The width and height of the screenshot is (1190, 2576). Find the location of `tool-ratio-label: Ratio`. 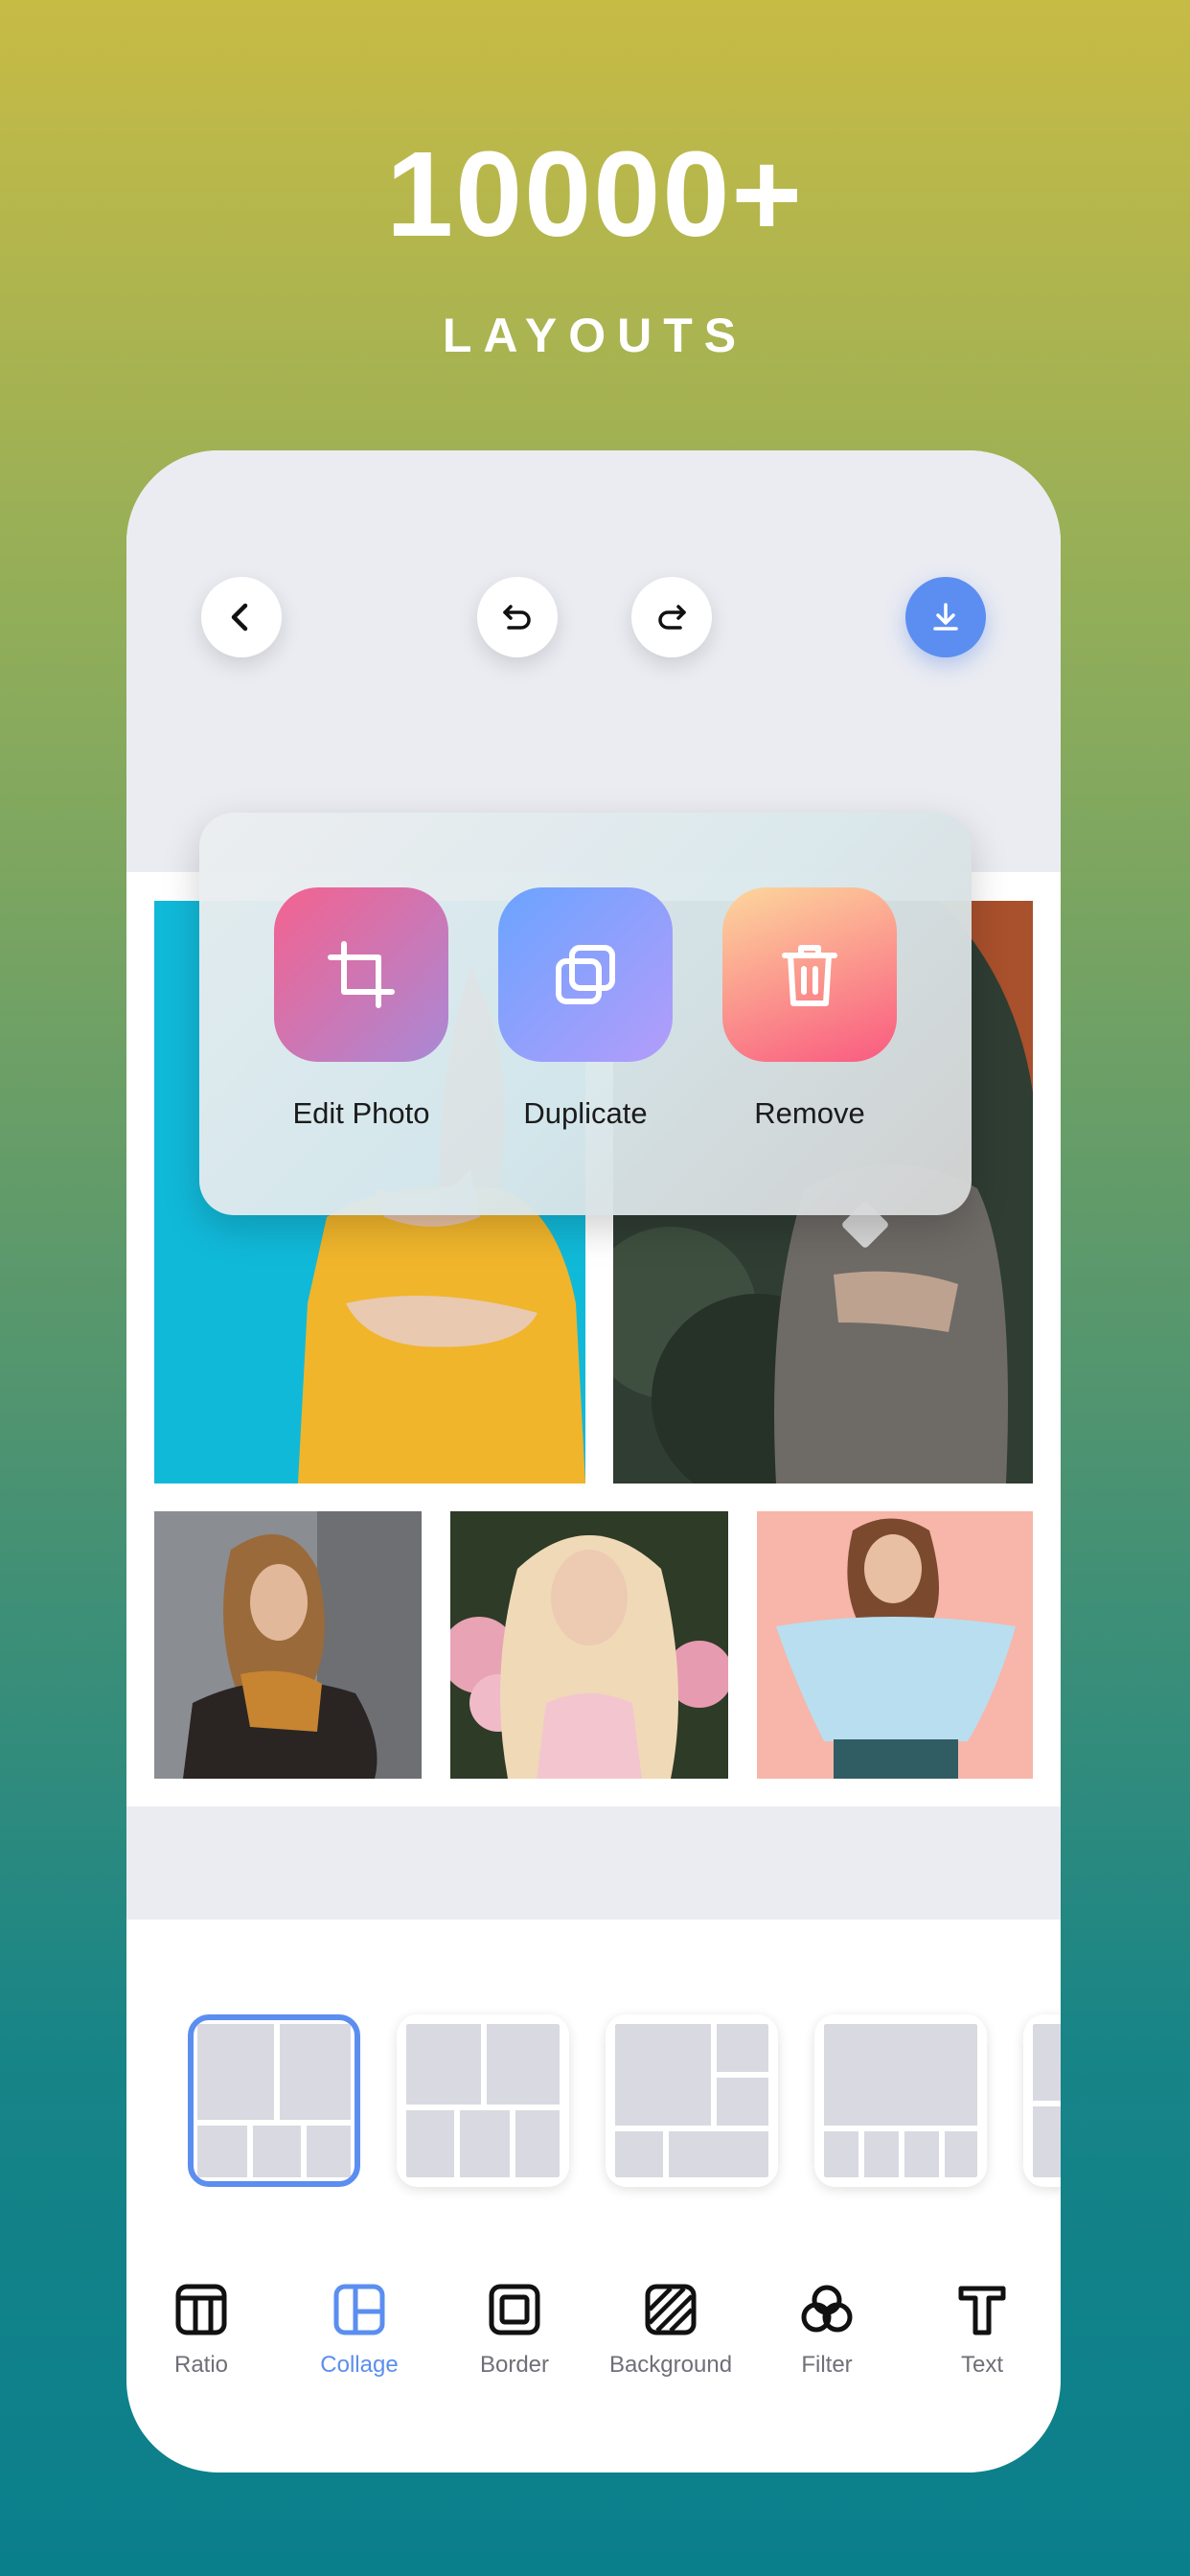

tool-ratio-label: Ratio is located at coordinates (201, 2365).